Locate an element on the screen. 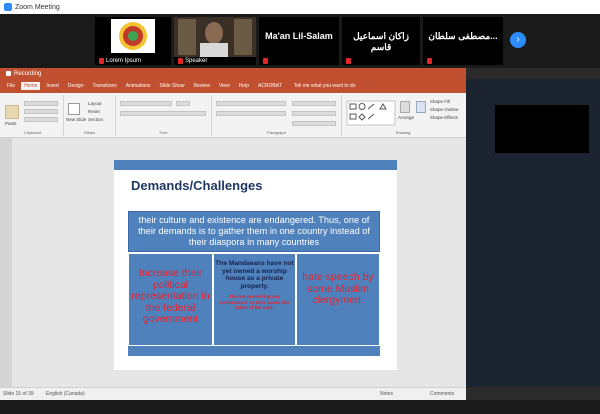 This screenshot has width=600, height=414. slide-footer-bar is located at coordinates (254, 351).